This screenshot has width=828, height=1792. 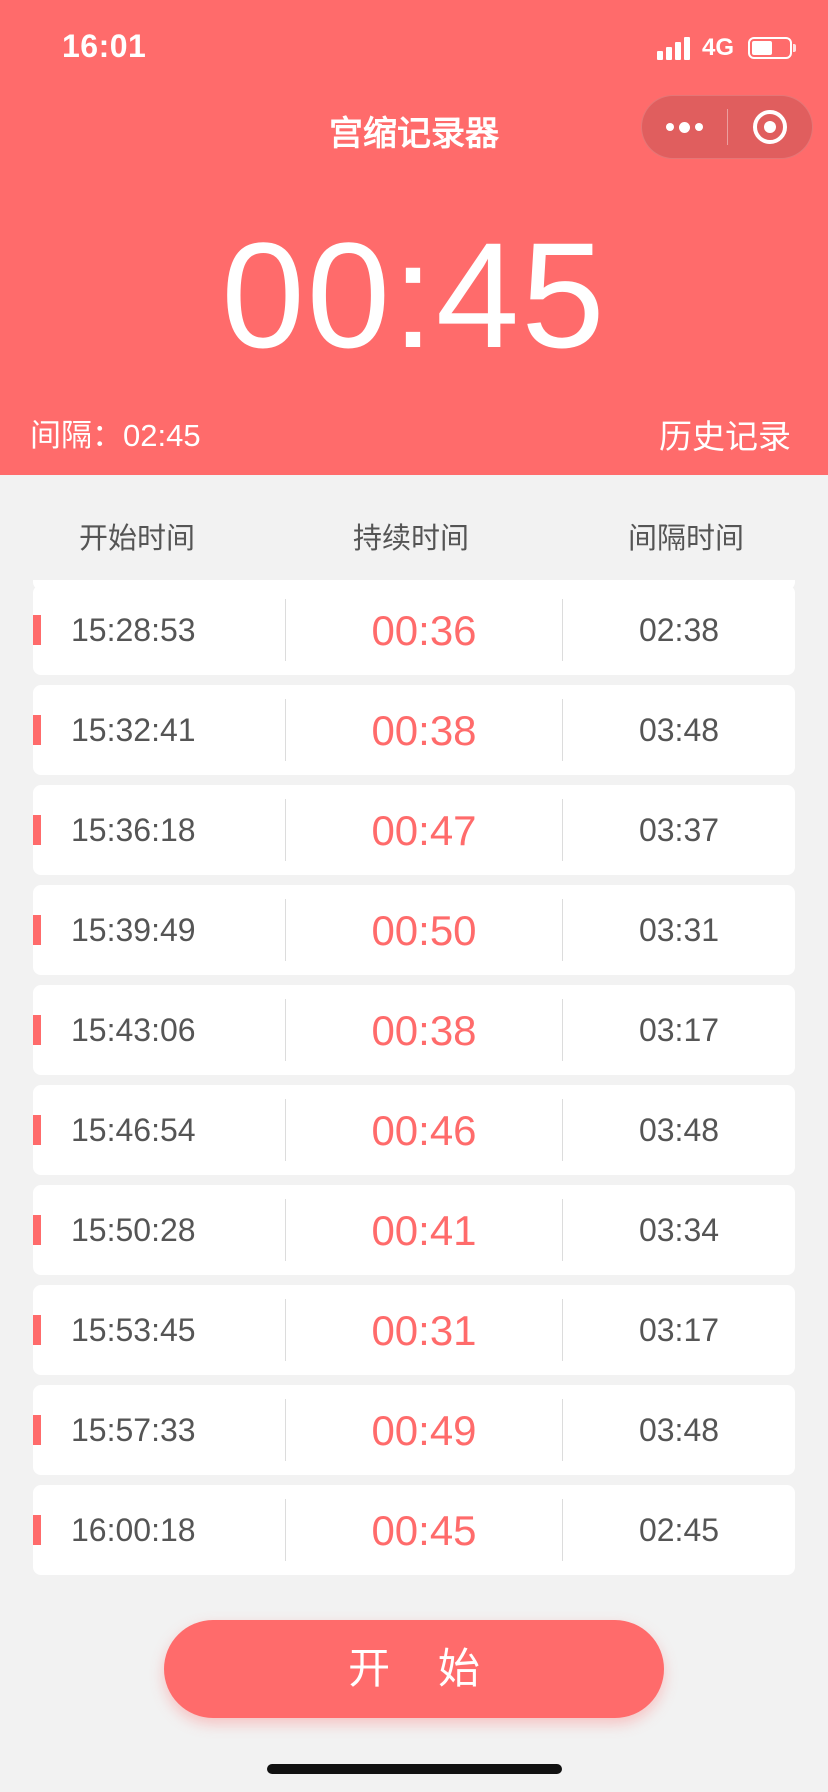 What do you see at coordinates (133, 1530) in the screenshot?
I see `start-time-cell: 16:00:18` at bounding box center [133, 1530].